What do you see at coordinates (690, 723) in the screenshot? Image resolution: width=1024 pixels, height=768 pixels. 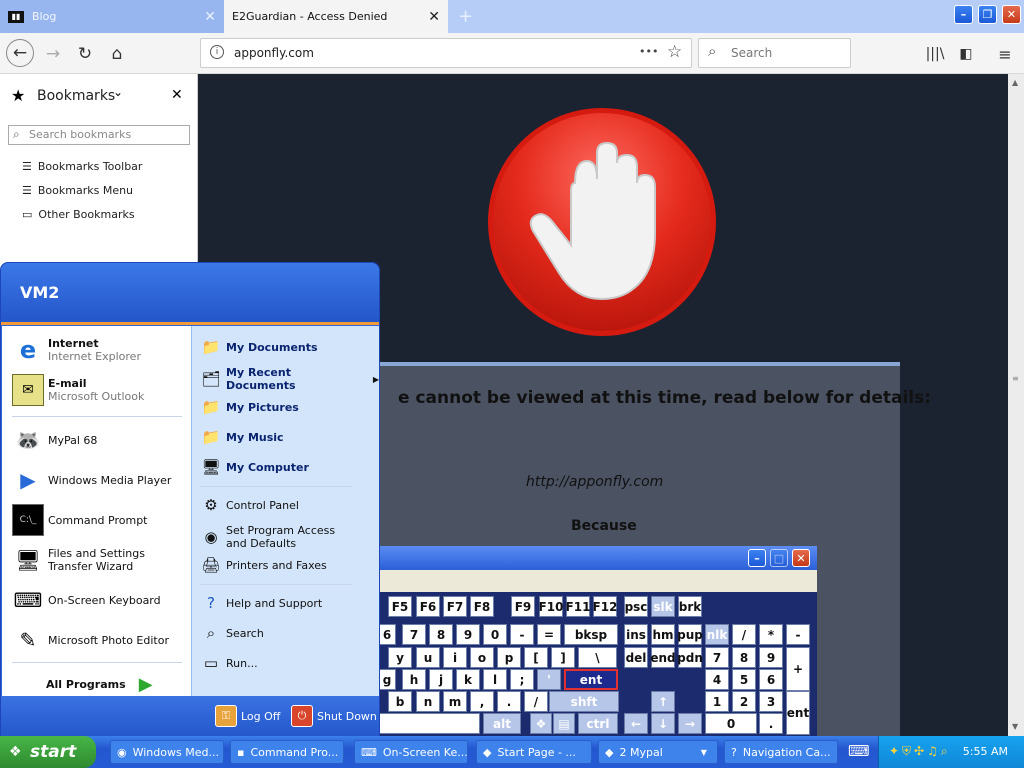 I see `osk-key: →` at bounding box center [690, 723].